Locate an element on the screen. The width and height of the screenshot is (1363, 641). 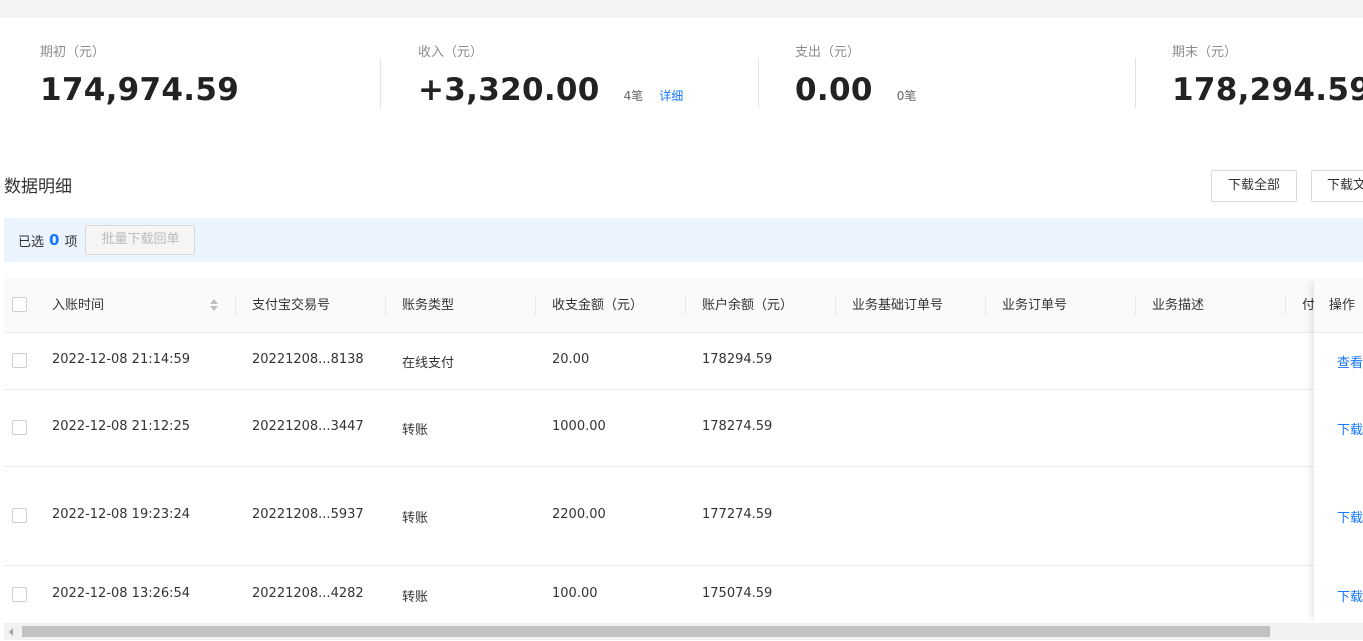
cell-trade-no: 20221208...4282 is located at coordinates (308, 593).